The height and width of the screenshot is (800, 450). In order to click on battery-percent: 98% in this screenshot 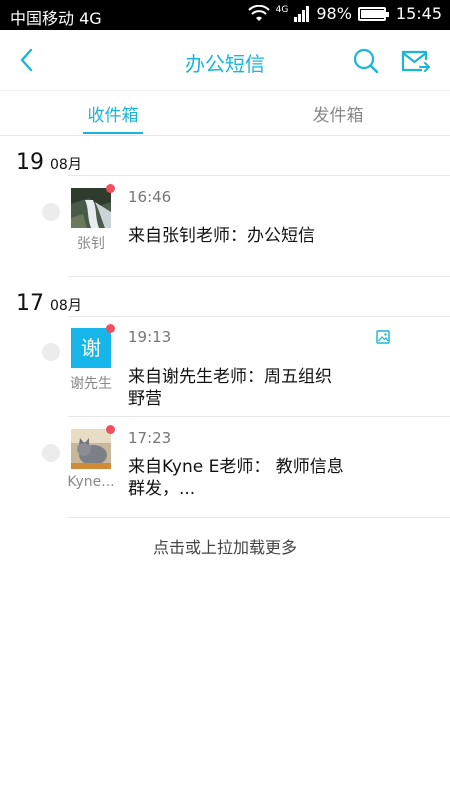, I will do `click(334, 13)`.